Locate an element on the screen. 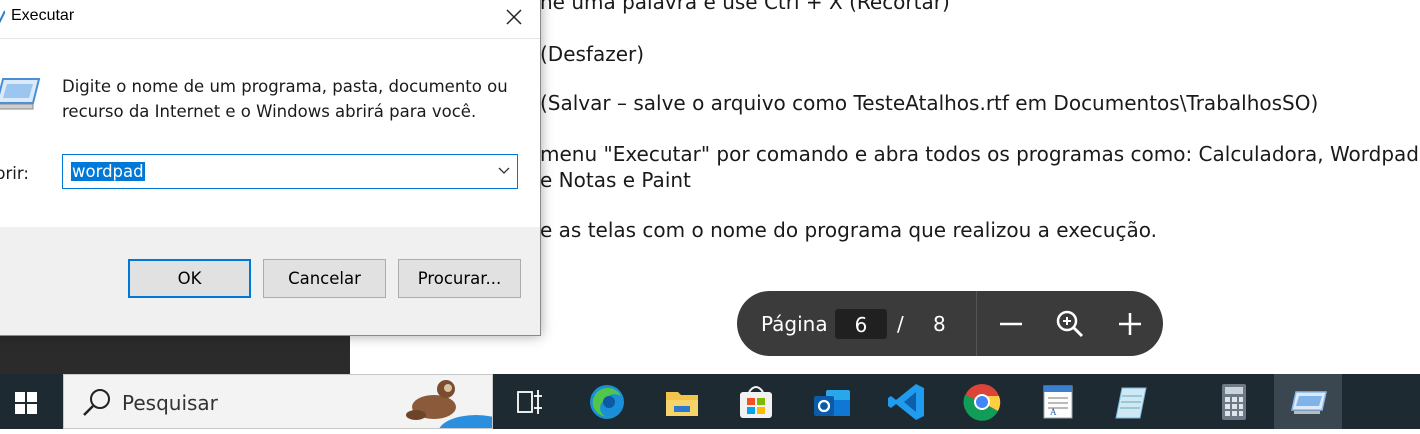 The width and height of the screenshot is (1420, 434). outlook-icon is located at coordinates (832, 403).